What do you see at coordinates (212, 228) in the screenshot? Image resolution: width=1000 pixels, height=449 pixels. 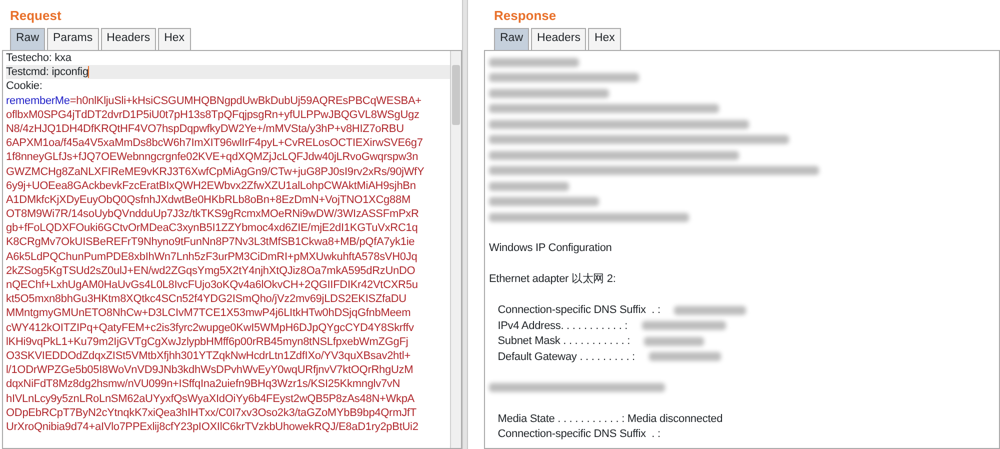 I see `param-value: gb+fFoLQDXFOuki6GCtvOrMDeaC3xynB5I1ZZYbmoc4xd6ZIE/mjE2dI1KGTuVxRC1q` at bounding box center [212, 228].